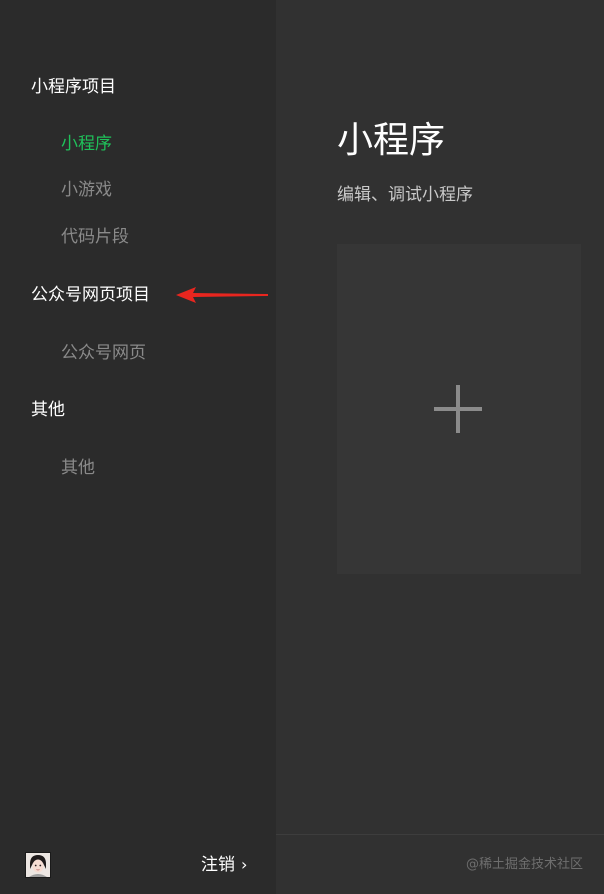  I want to click on avatar-icon, so click(38, 865).